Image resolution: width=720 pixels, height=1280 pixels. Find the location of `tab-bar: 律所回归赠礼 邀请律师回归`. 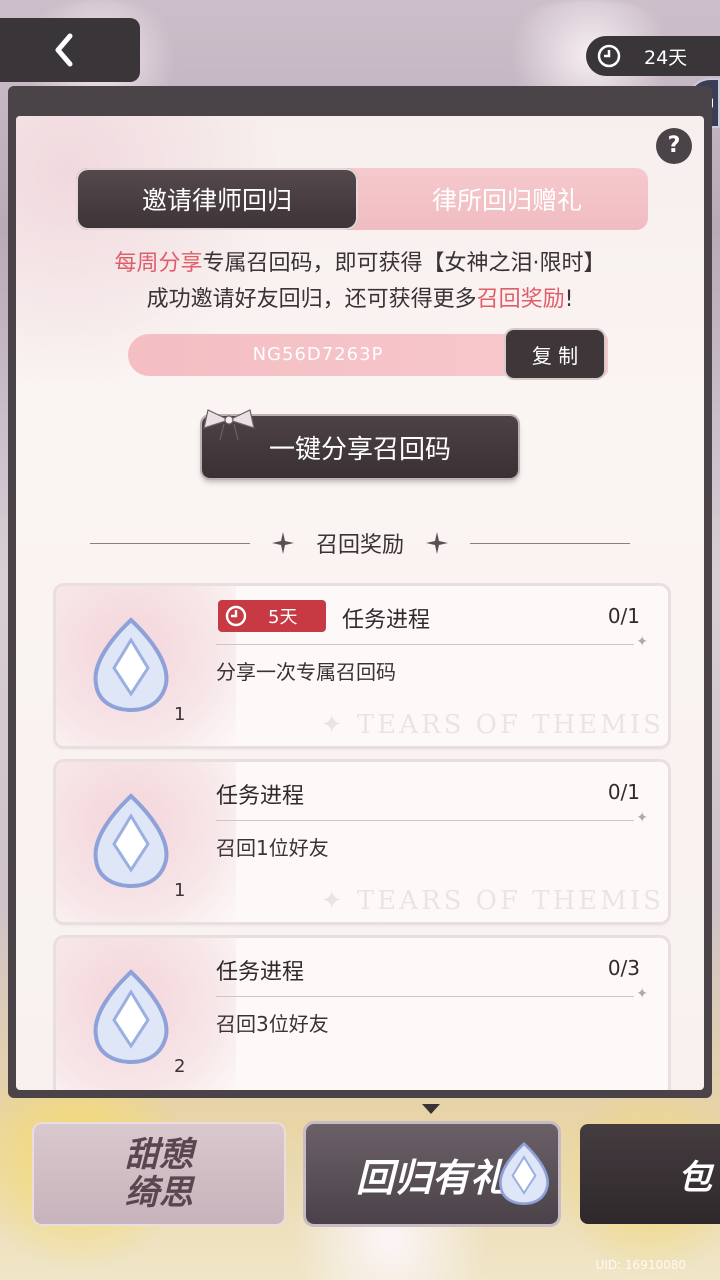

tab-bar: 律所回归赠礼 邀请律师回归 is located at coordinates (362, 199).